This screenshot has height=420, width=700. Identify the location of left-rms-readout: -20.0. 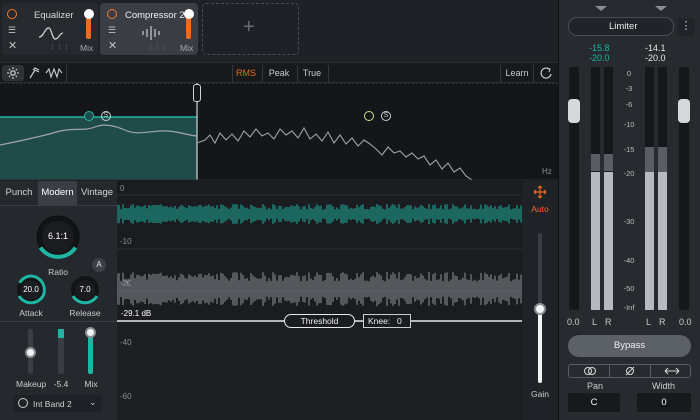
(599, 58).